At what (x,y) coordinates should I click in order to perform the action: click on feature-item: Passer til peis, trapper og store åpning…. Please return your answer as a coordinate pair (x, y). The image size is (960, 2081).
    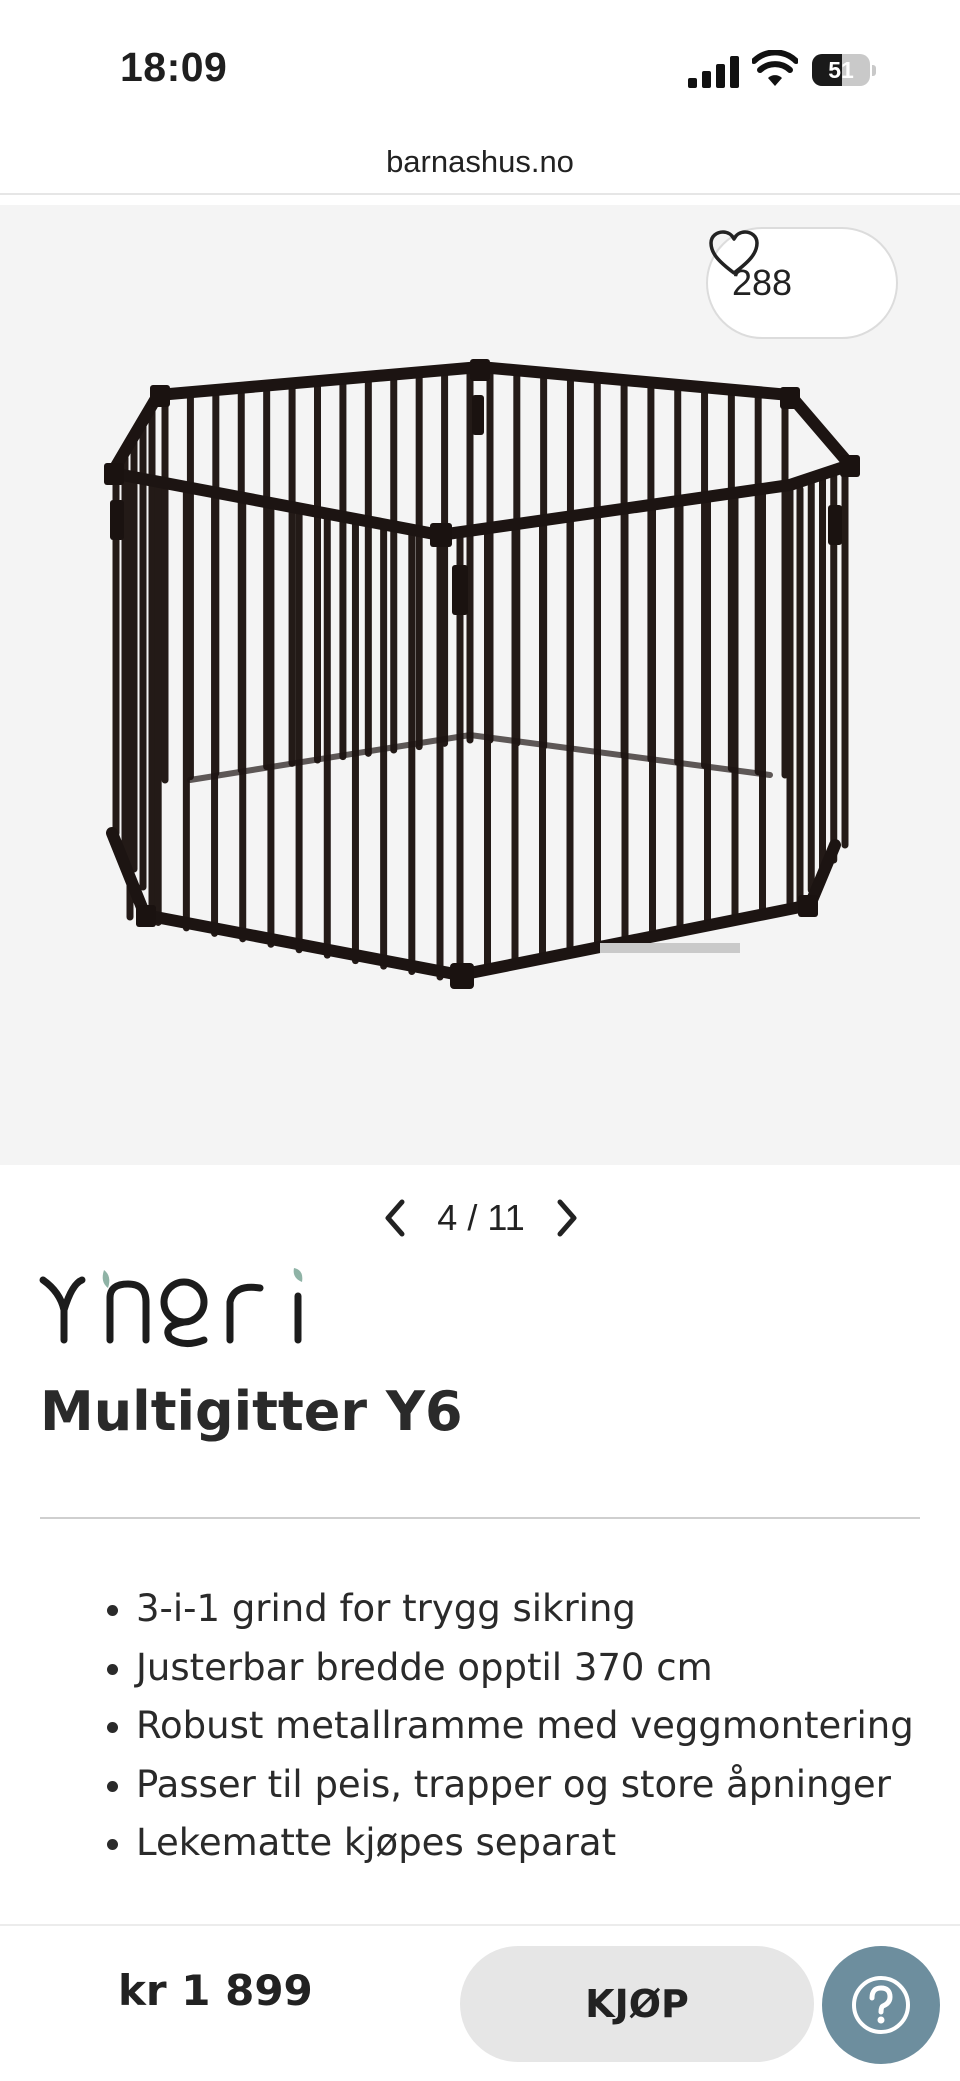
    Looking at the image, I should click on (548, 1785).